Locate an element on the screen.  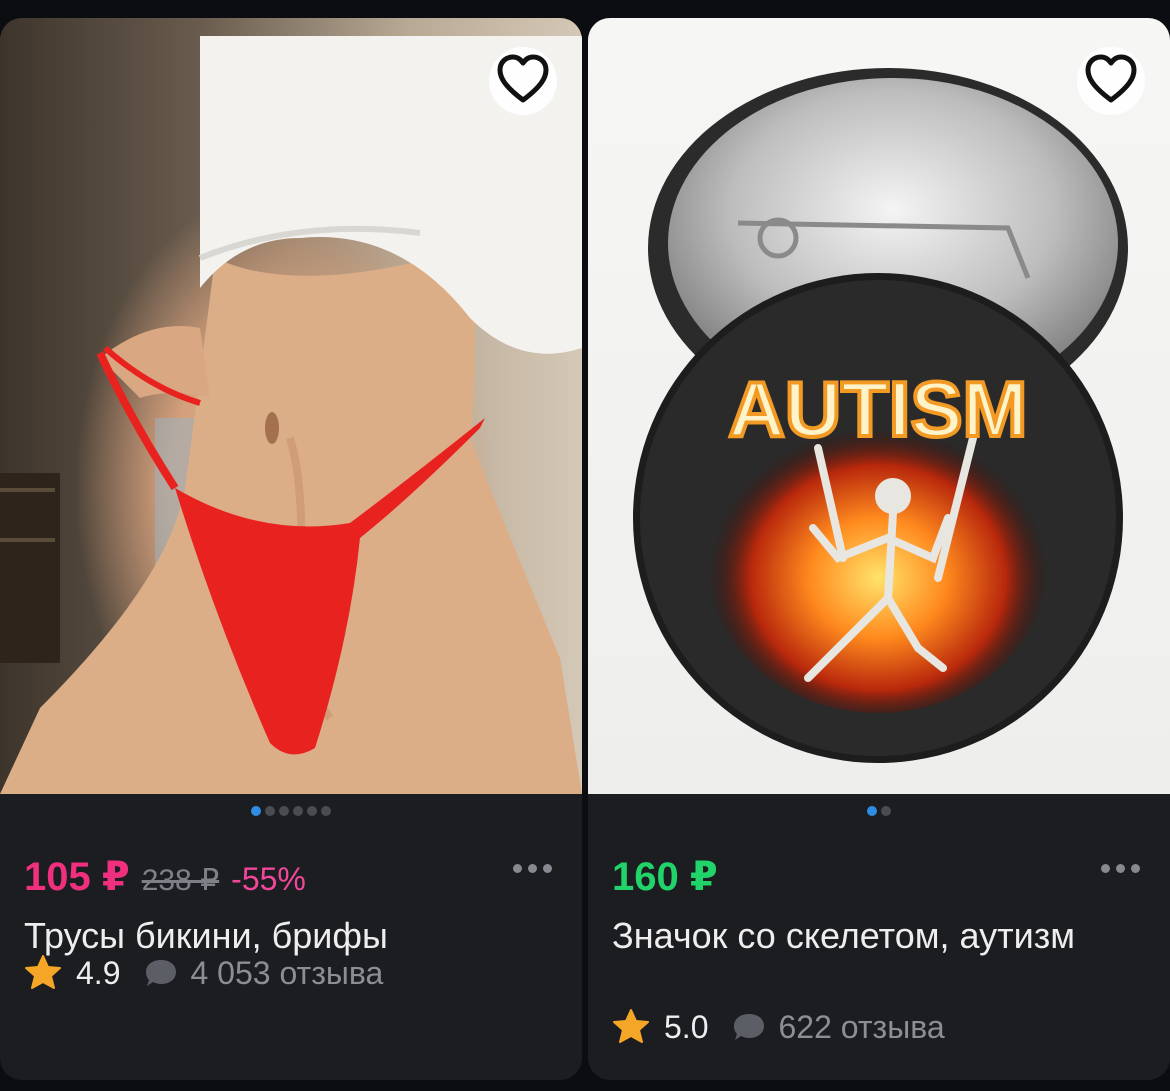
rating-row: 5.0 622 отзыва is located at coordinates (778, 1027).